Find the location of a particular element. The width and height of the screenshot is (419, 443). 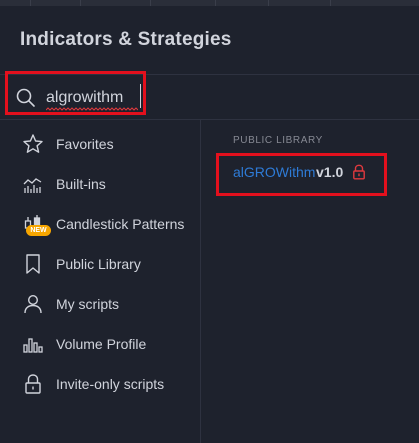

sidebar-item-label: Public Library is located at coordinates (98, 264).